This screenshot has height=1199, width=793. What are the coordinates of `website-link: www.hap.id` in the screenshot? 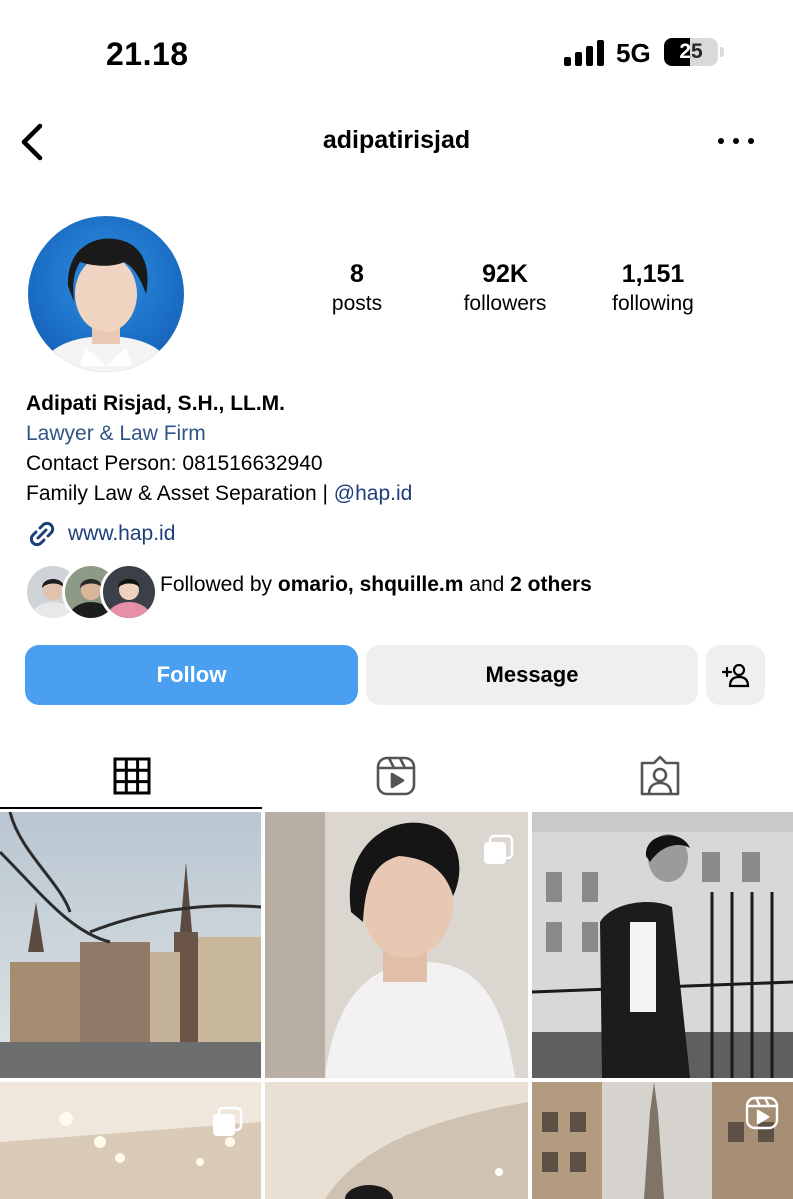 It's located at (100, 534).